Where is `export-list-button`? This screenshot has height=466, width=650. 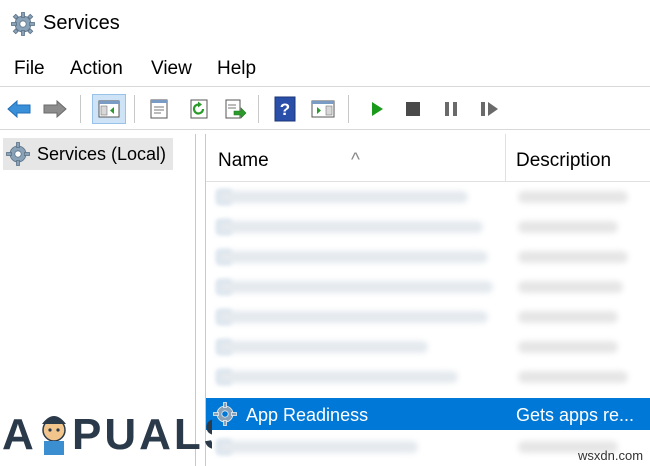 export-list-button is located at coordinates (235, 109).